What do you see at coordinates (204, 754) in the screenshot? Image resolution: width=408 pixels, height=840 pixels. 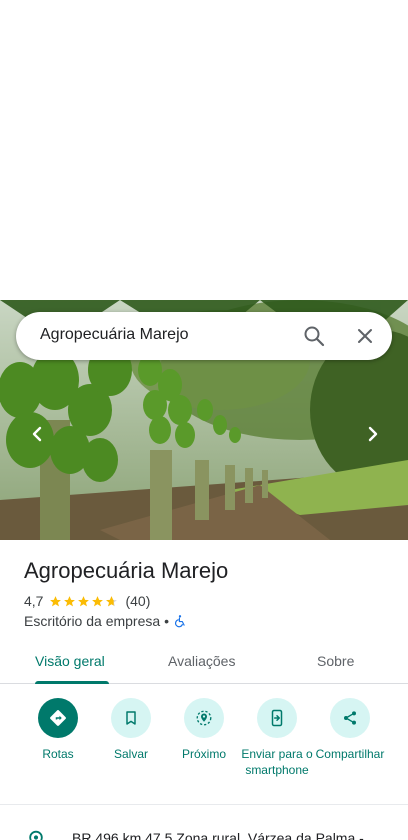 I see `nearby-label: Próximo` at bounding box center [204, 754].